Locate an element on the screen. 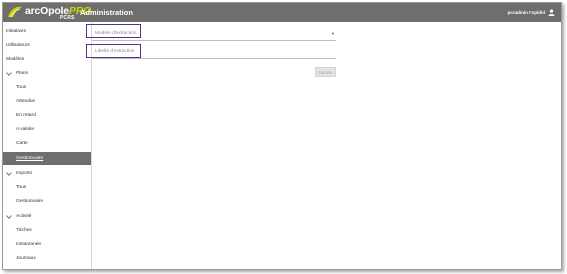 Image resolution: width=567 pixels, height=274 pixels. sidebar-item-label: Instantanée is located at coordinates (29, 244).